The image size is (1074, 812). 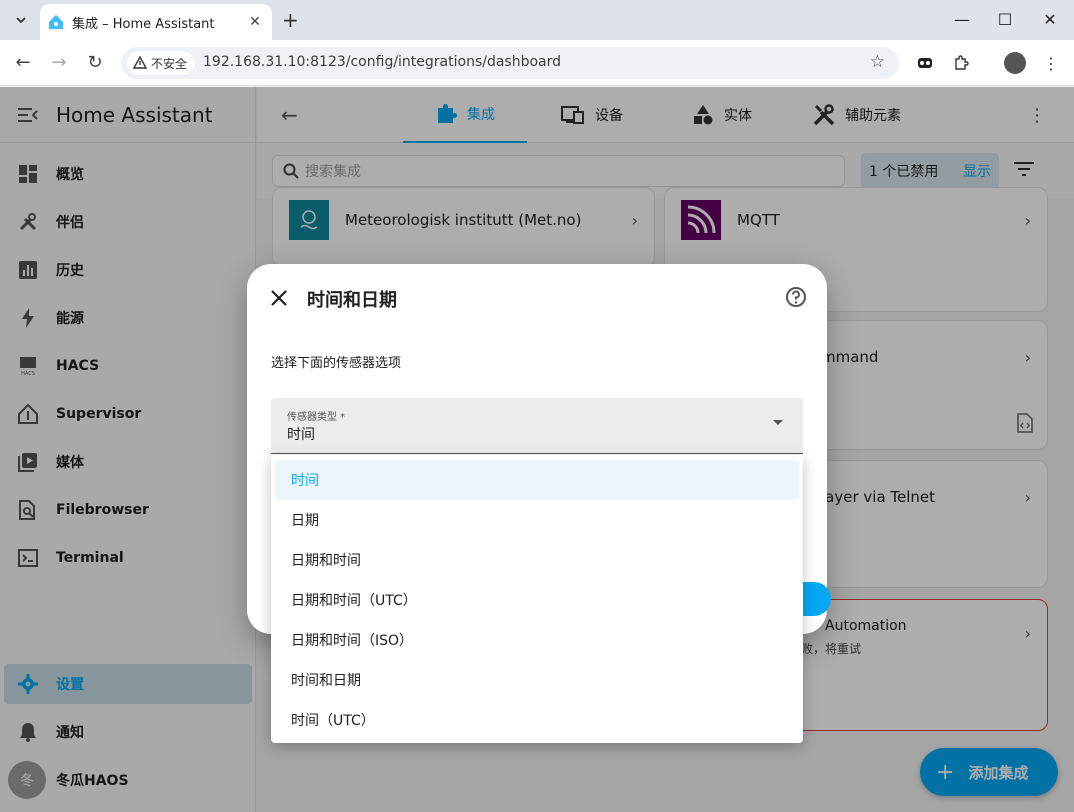 What do you see at coordinates (59, 62) in the screenshot?
I see `forward-arrow-icon: →` at bounding box center [59, 62].